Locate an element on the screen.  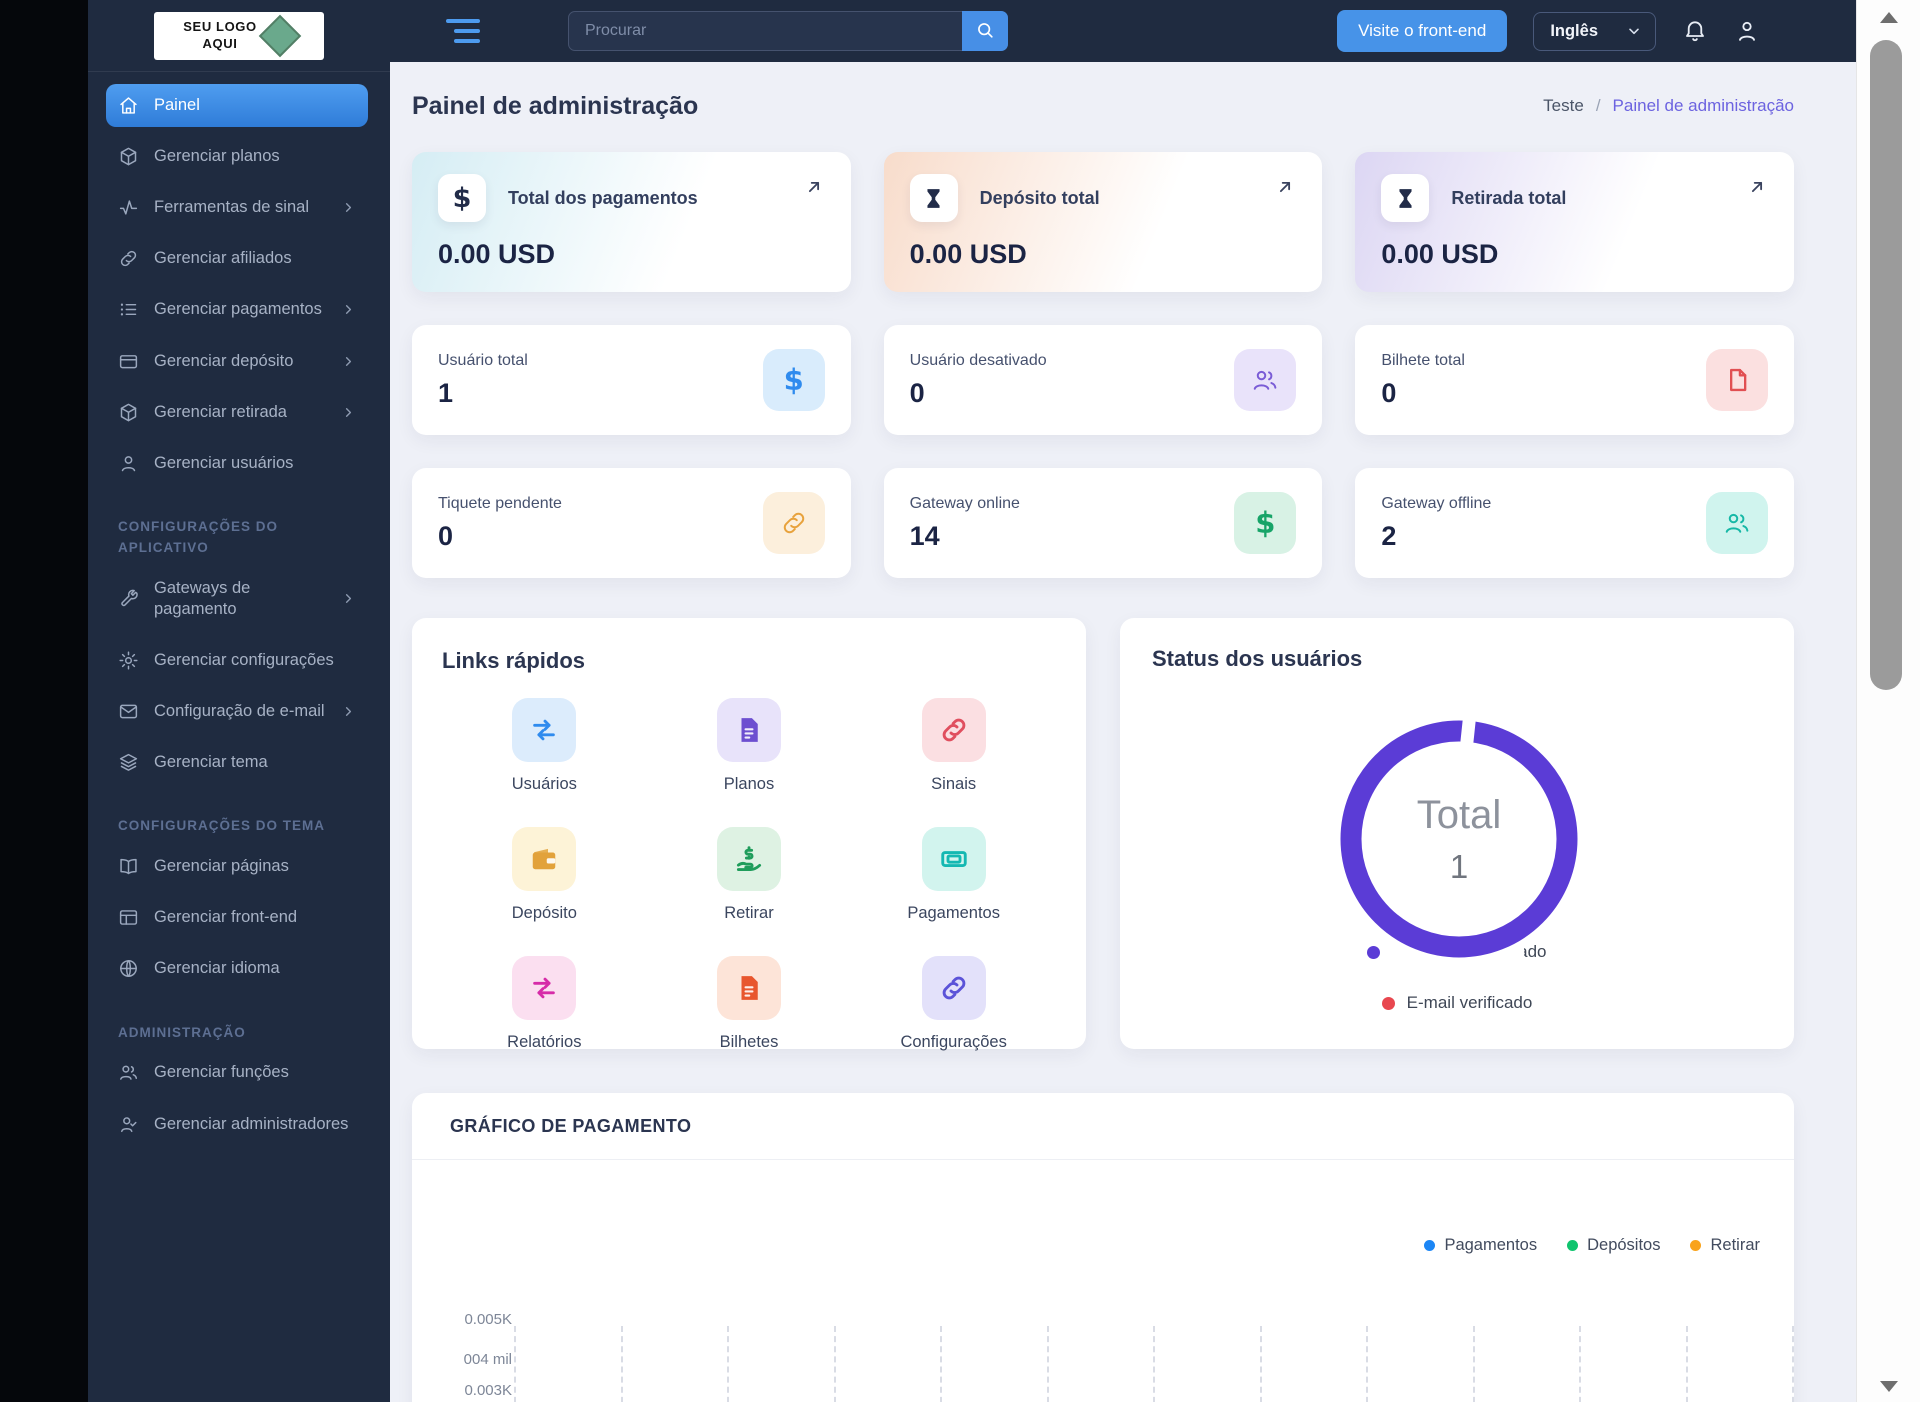
legend-item-retirar: Retirar is located at coordinates (1725, 1245).